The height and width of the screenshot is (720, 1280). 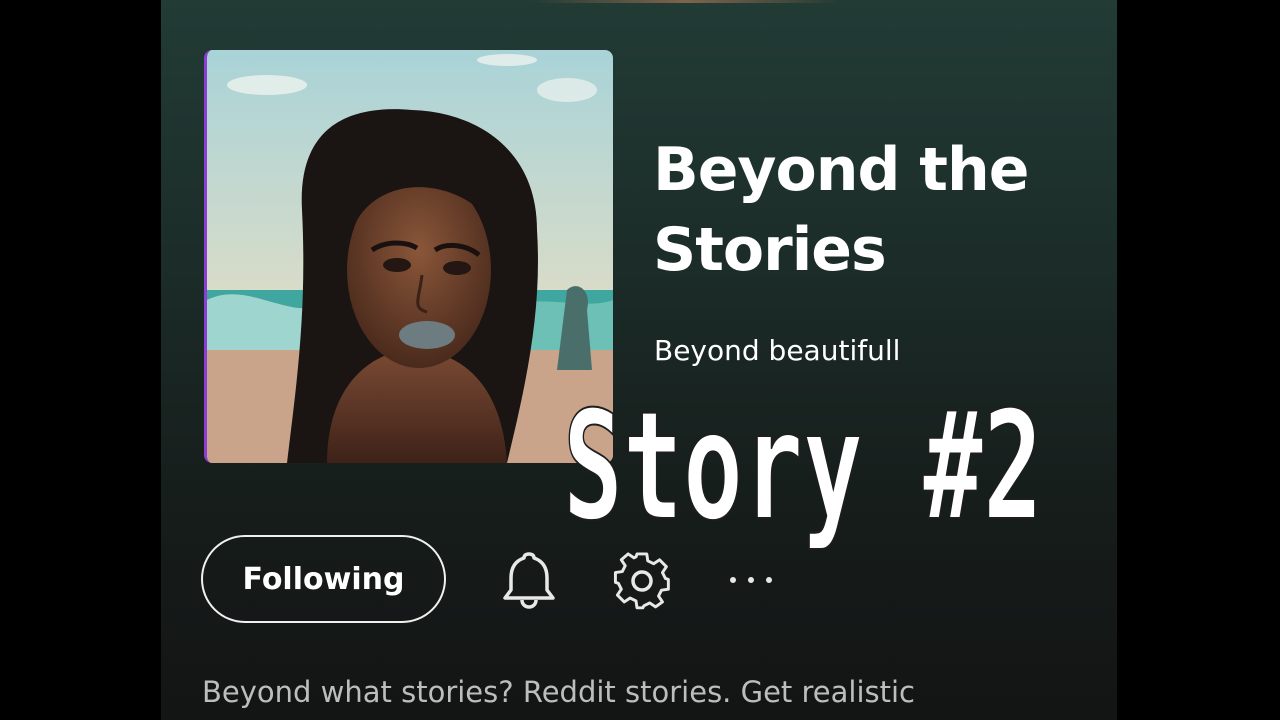 I want to click on story-number-text: Story #2, so click(x=803, y=467).